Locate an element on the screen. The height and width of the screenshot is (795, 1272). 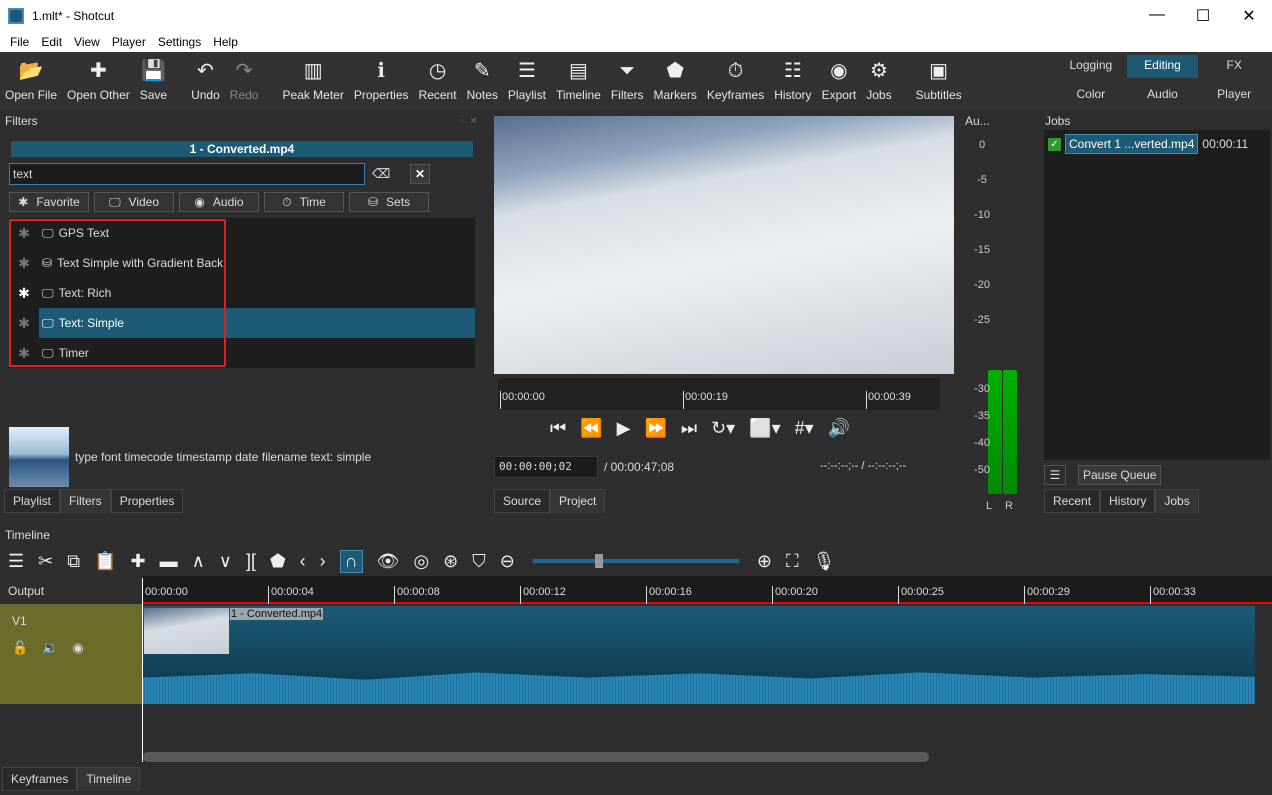
menu-file: File is located at coordinates (19, 42).